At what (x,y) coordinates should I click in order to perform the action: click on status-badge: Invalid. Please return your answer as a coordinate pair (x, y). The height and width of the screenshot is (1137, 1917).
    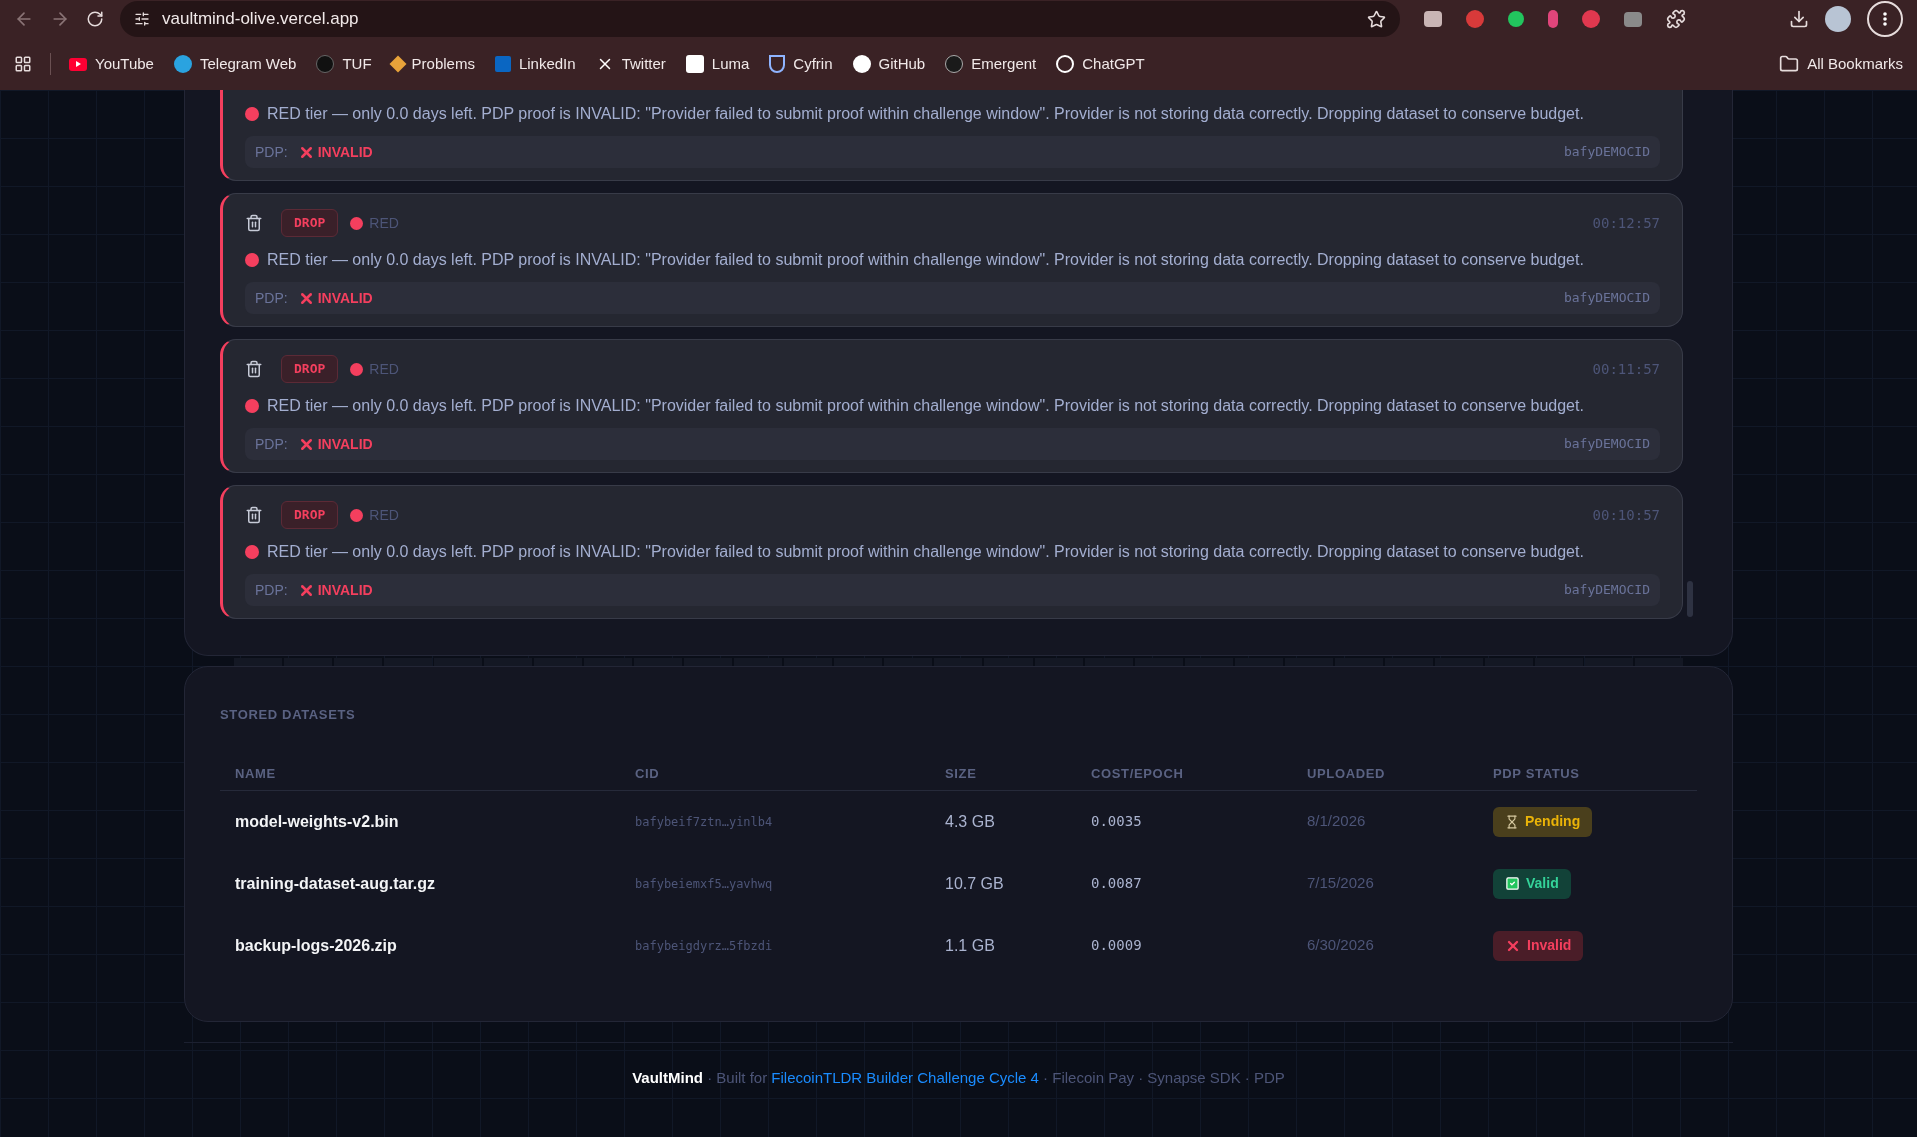
    Looking at the image, I should click on (1538, 945).